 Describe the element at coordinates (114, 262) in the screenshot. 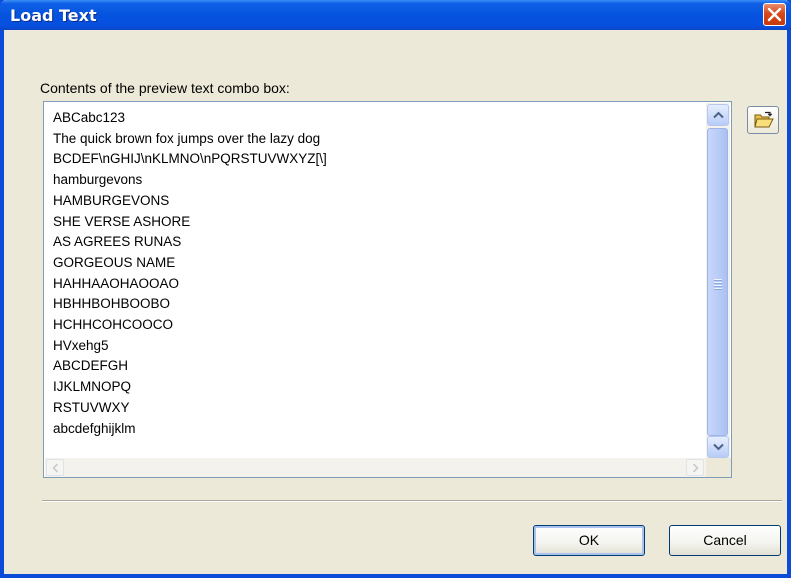

I see `preview-text-line: GORGEOUS NAME` at that location.